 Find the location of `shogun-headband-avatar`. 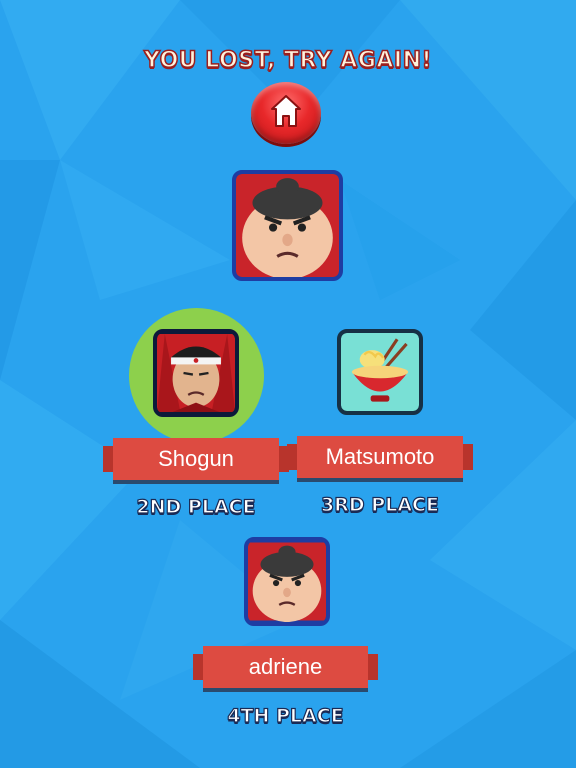

shogun-headband-avatar is located at coordinates (196, 373).